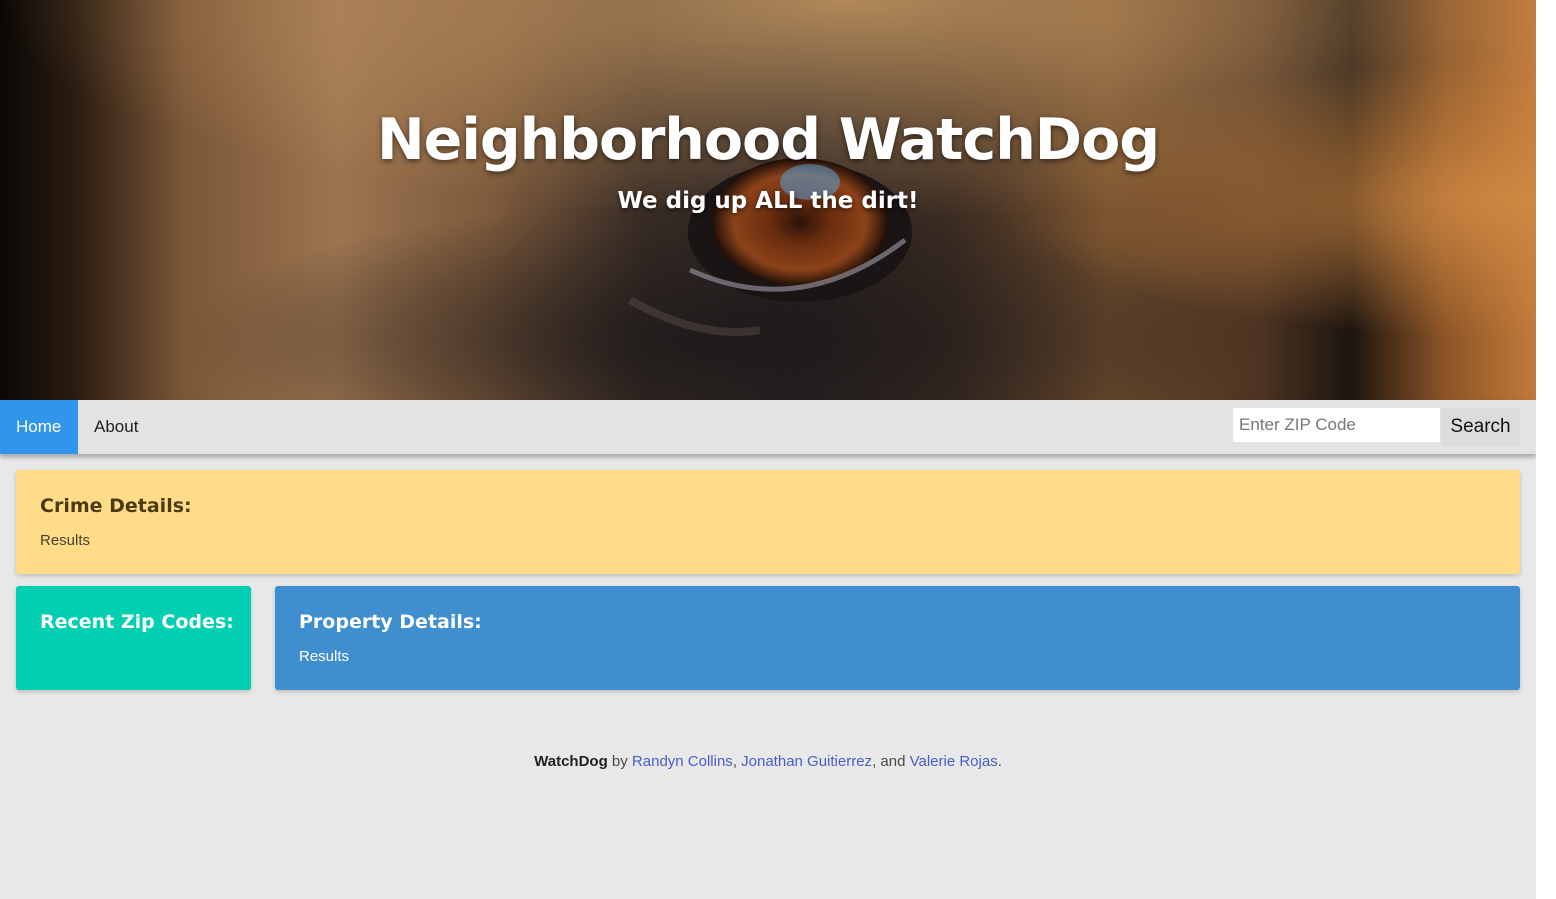 The image size is (1556, 899). I want to click on author-link-valerie: Valerie Rojas, so click(954, 761).